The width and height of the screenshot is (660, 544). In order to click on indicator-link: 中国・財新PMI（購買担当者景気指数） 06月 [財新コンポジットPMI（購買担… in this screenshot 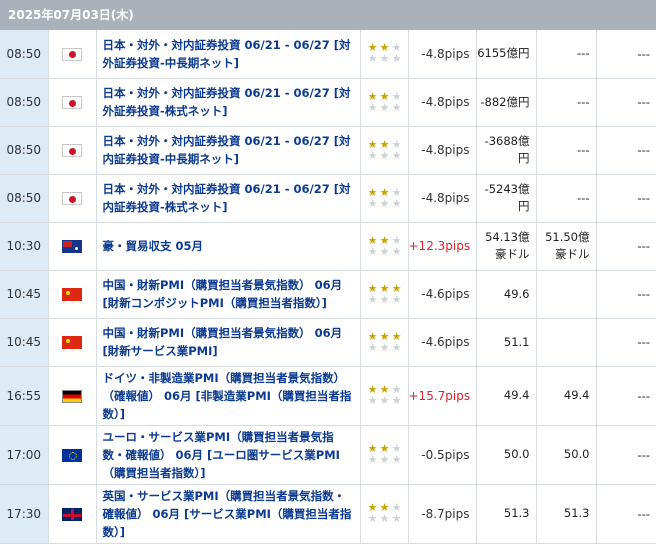, I will do `click(223, 294)`.